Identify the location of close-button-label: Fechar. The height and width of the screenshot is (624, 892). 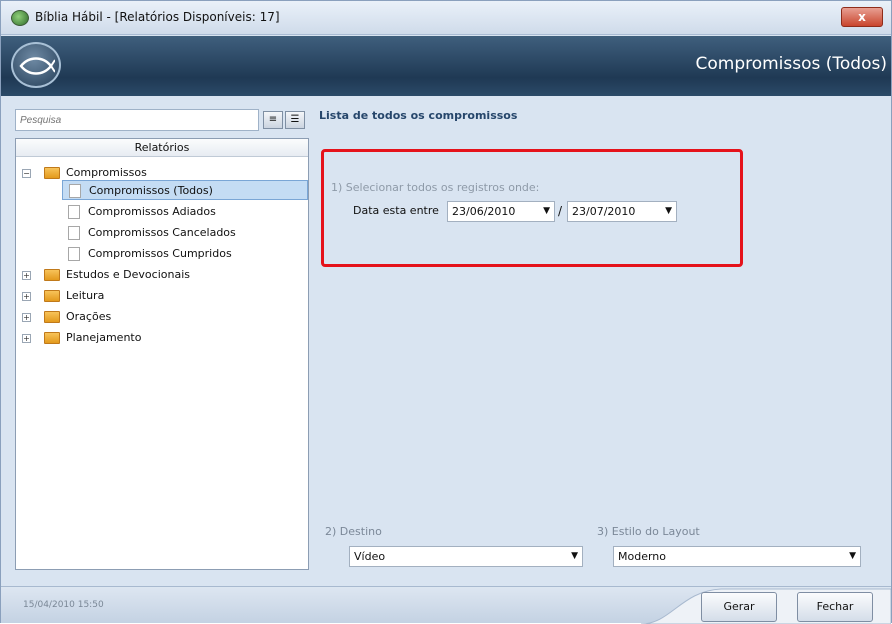
(835, 606).